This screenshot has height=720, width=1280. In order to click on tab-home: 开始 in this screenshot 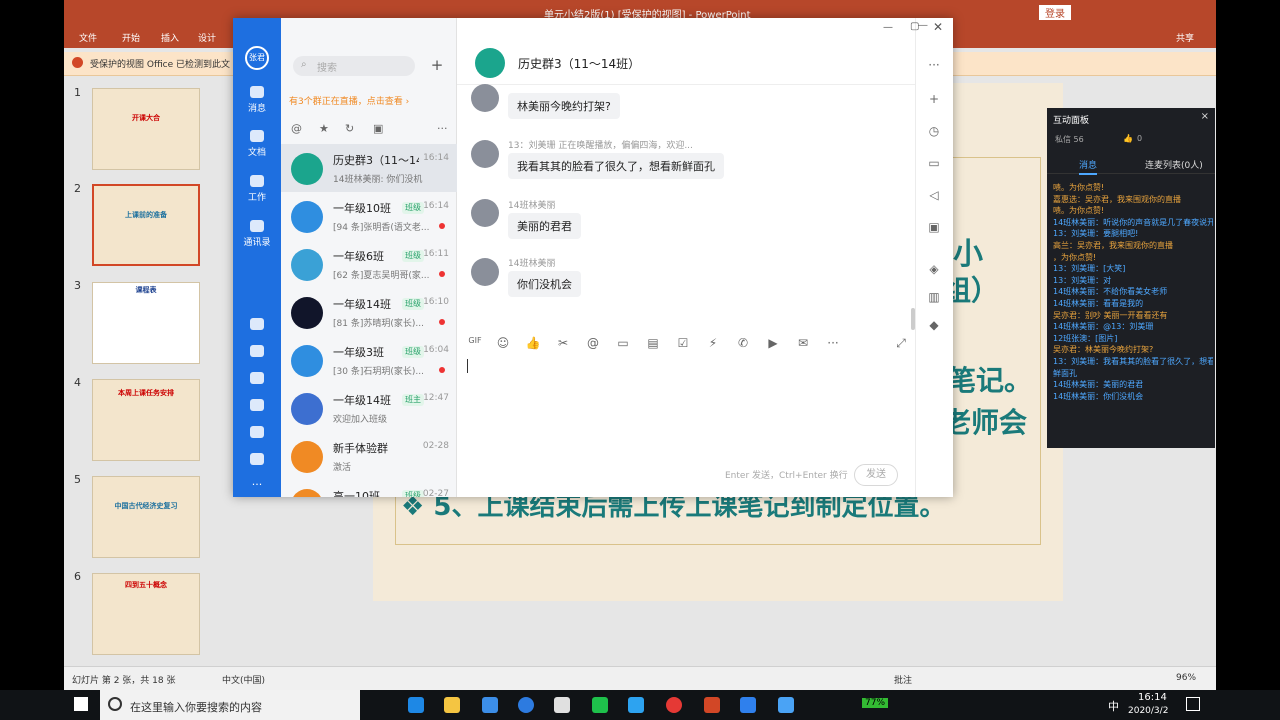, I will do `click(131, 37)`.